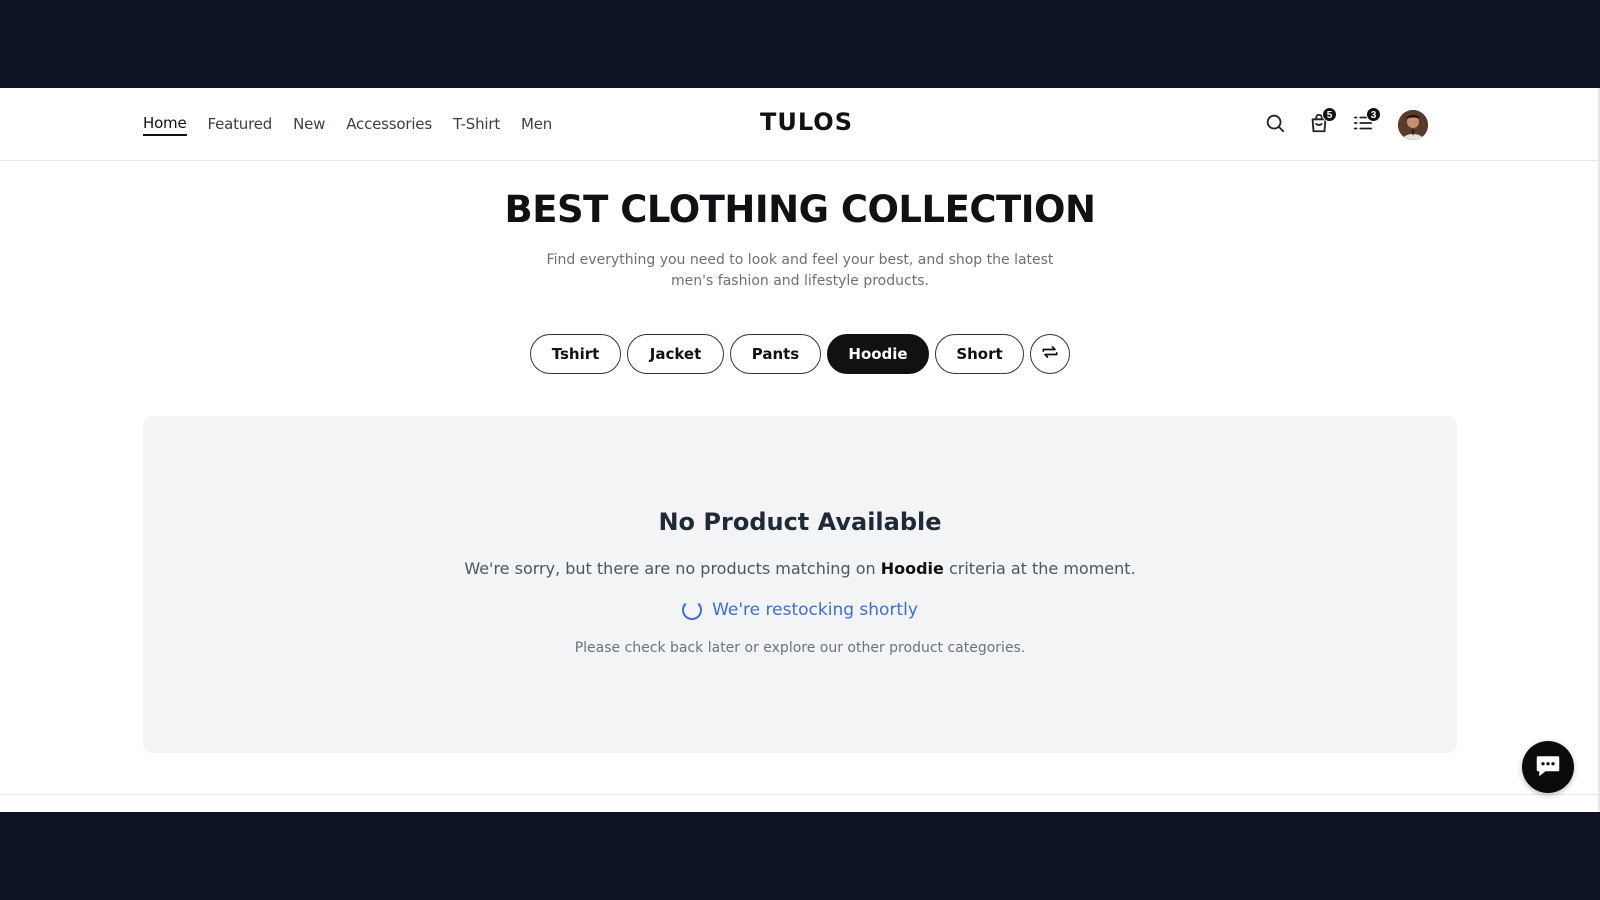 The image size is (1600, 900). Describe the element at coordinates (1413, 124) in the screenshot. I see `avatar` at that location.